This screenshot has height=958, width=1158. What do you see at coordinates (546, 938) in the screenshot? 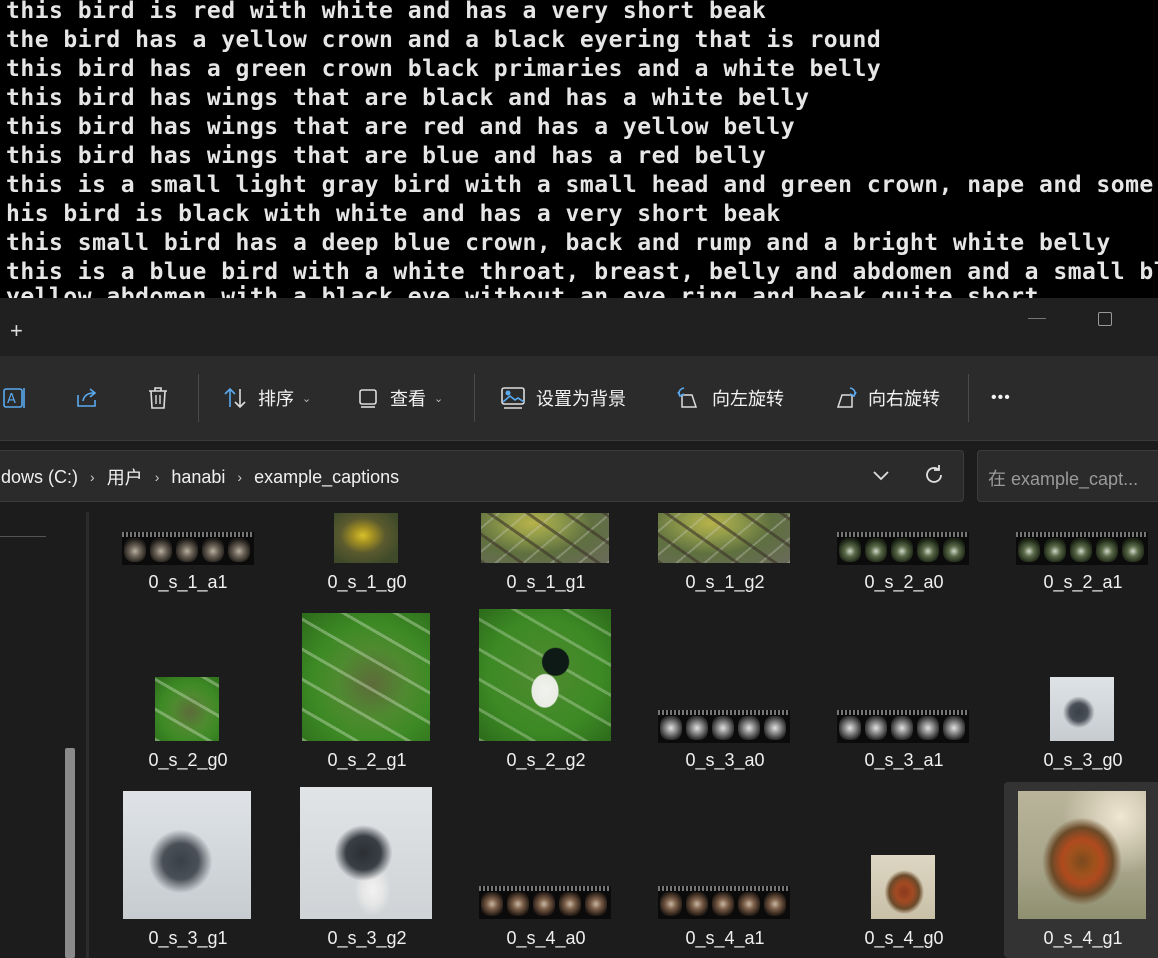
I see `file-name: 0_s_4_a0` at bounding box center [546, 938].